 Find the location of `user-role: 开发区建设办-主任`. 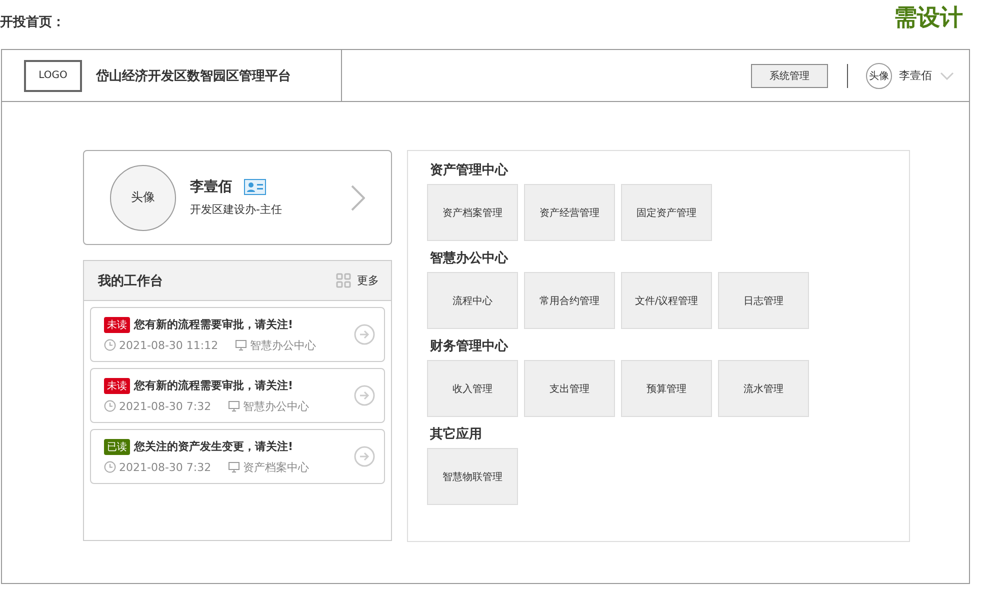

user-role: 开发区建设办-主任 is located at coordinates (236, 209).